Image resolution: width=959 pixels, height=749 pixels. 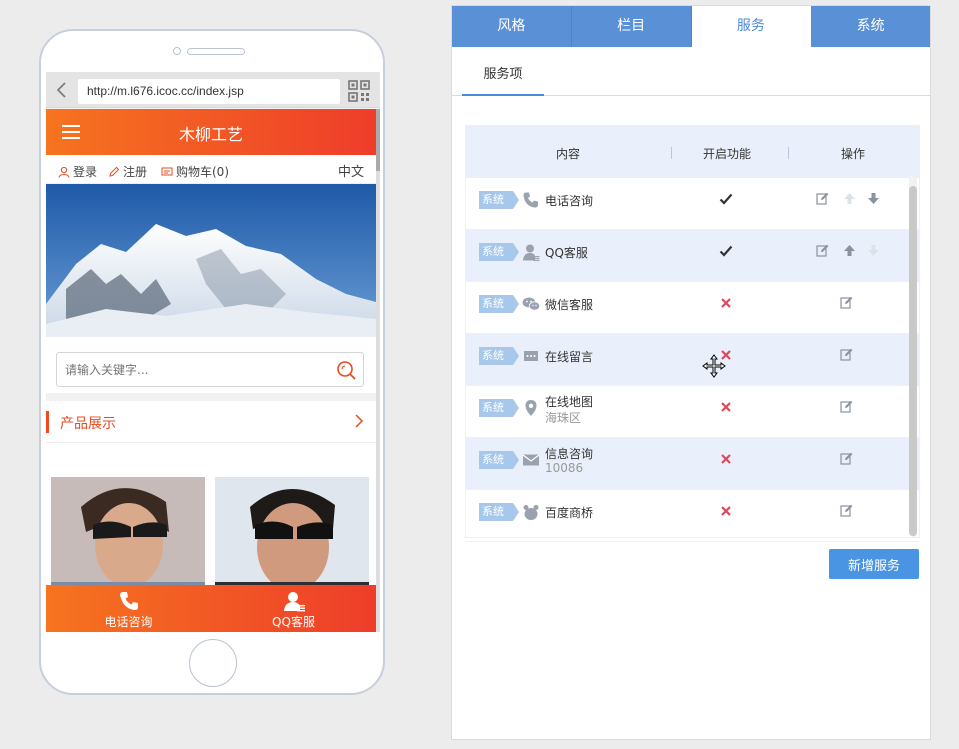 I want to click on service-name: QQ客服, so click(x=566, y=253).